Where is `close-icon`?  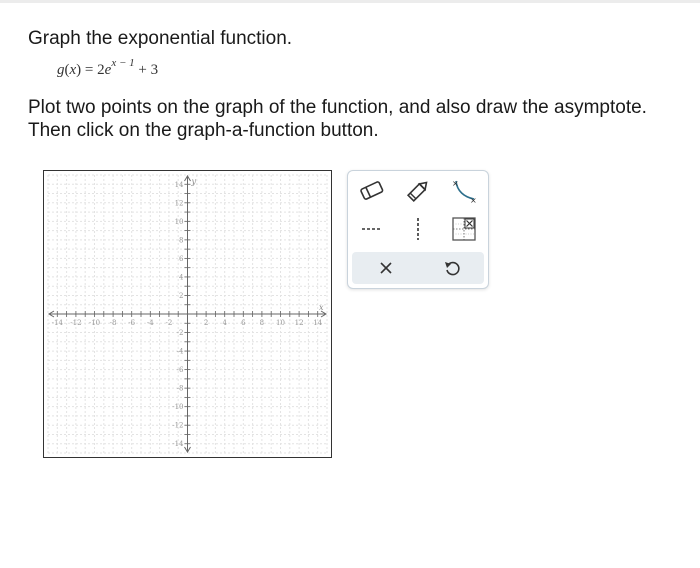
close-icon is located at coordinates (386, 268).